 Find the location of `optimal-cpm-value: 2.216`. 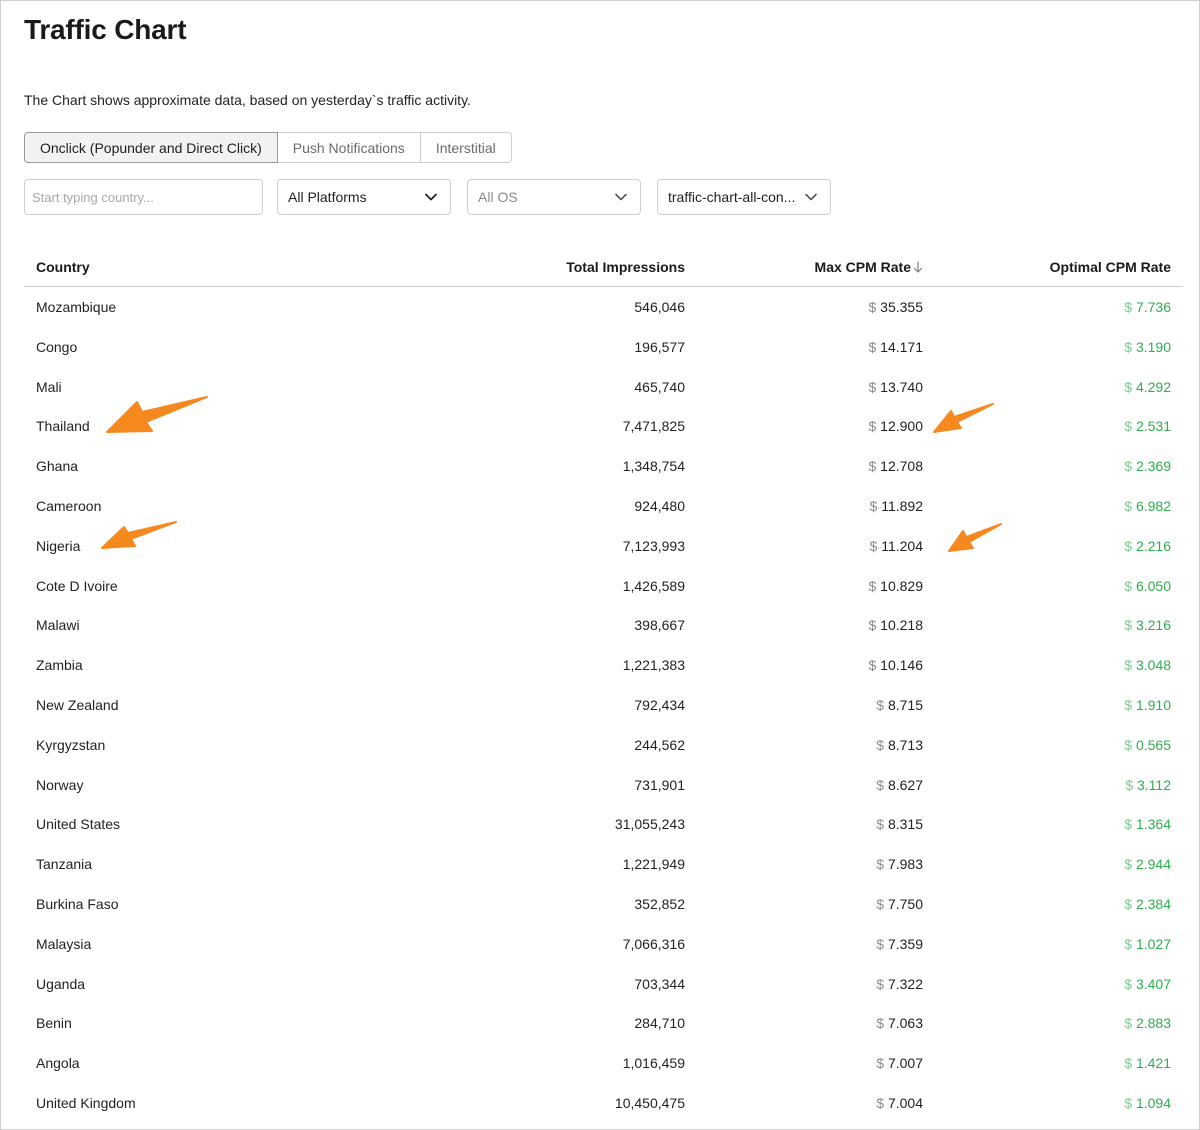

optimal-cpm-value: 2.216 is located at coordinates (1153, 545).